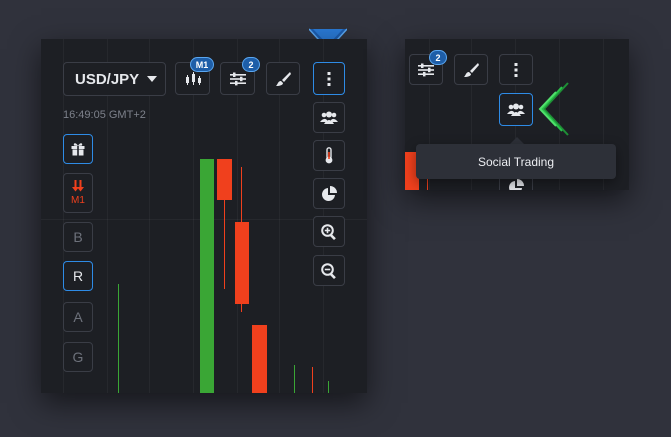  What do you see at coordinates (78, 193) in the screenshot?
I see `expiration-button: M1` at bounding box center [78, 193].